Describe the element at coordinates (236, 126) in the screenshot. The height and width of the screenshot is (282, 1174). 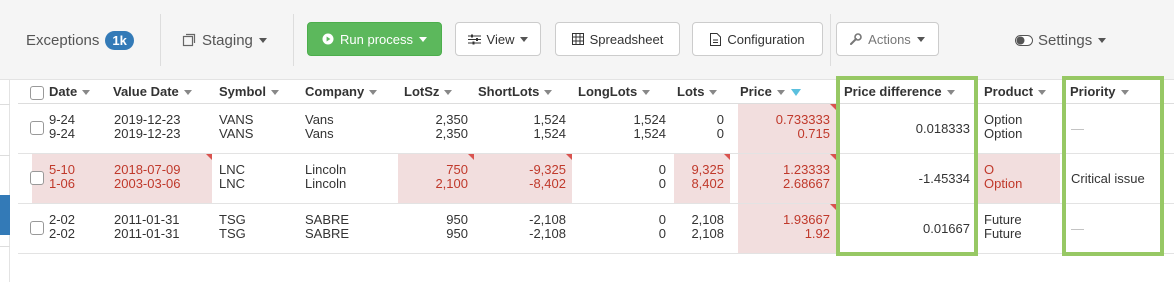
I see `cell-symbol: VANS VANS` at that location.